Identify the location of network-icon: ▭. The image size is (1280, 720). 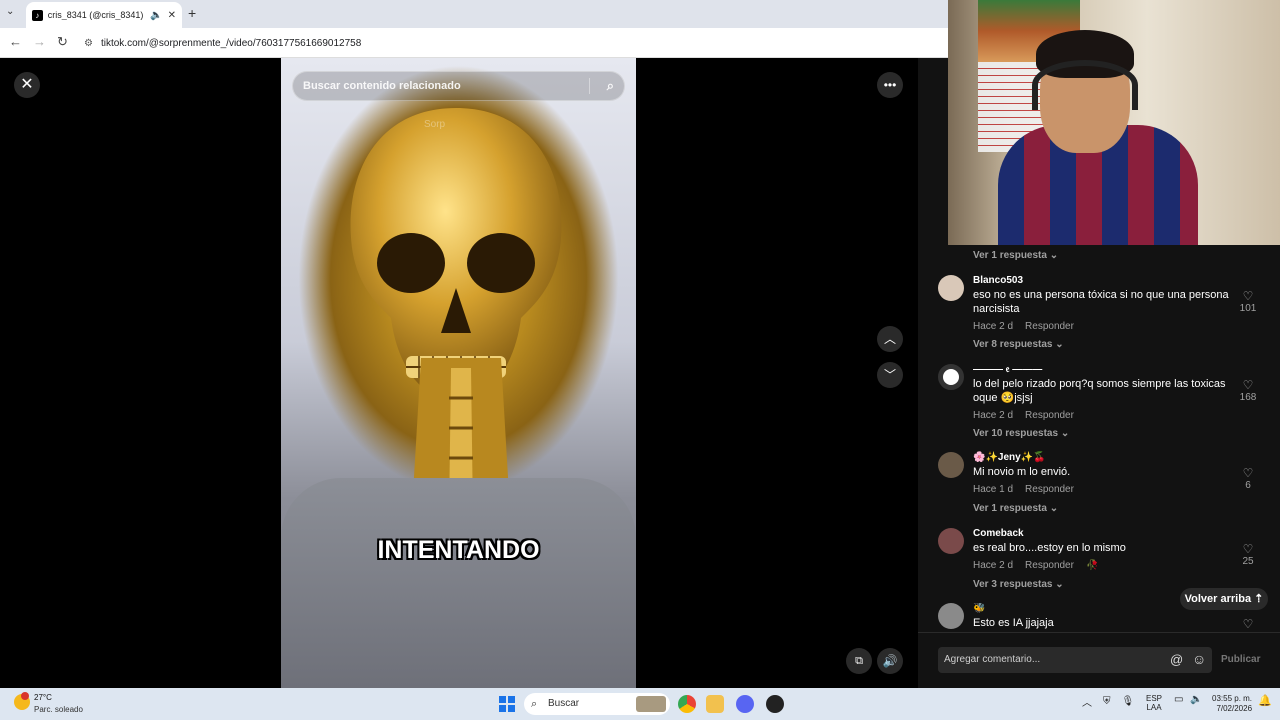
(1178, 699).